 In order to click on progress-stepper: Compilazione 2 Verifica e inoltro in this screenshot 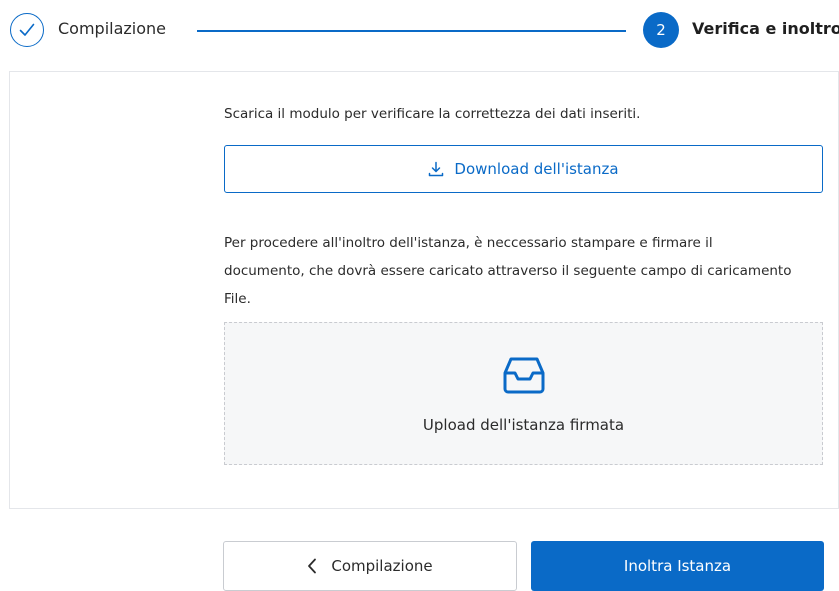, I will do `click(419, 31)`.